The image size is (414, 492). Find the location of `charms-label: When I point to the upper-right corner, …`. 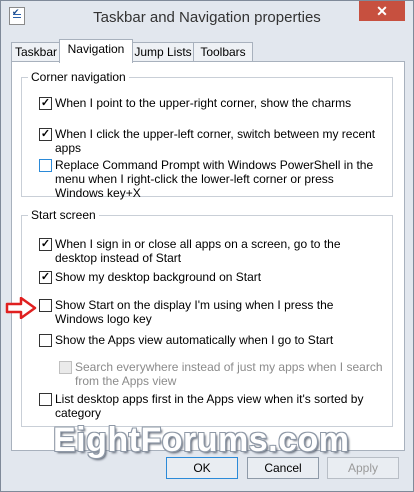

charms-label: When I point to the upper-right corner, … is located at coordinates (203, 103).